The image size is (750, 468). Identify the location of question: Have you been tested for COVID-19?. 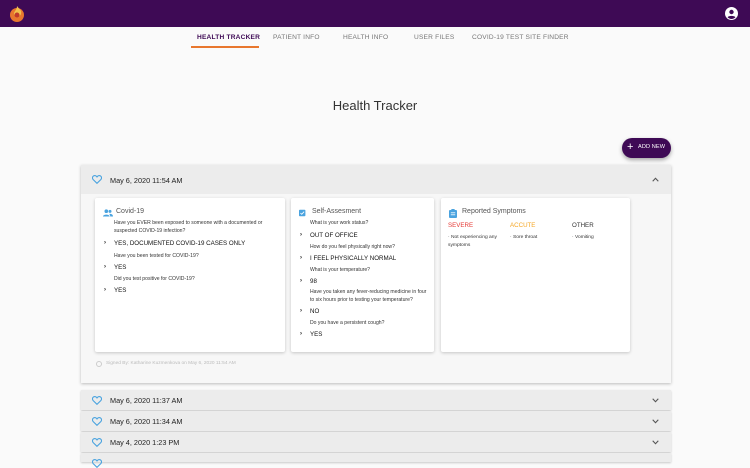
(156, 256).